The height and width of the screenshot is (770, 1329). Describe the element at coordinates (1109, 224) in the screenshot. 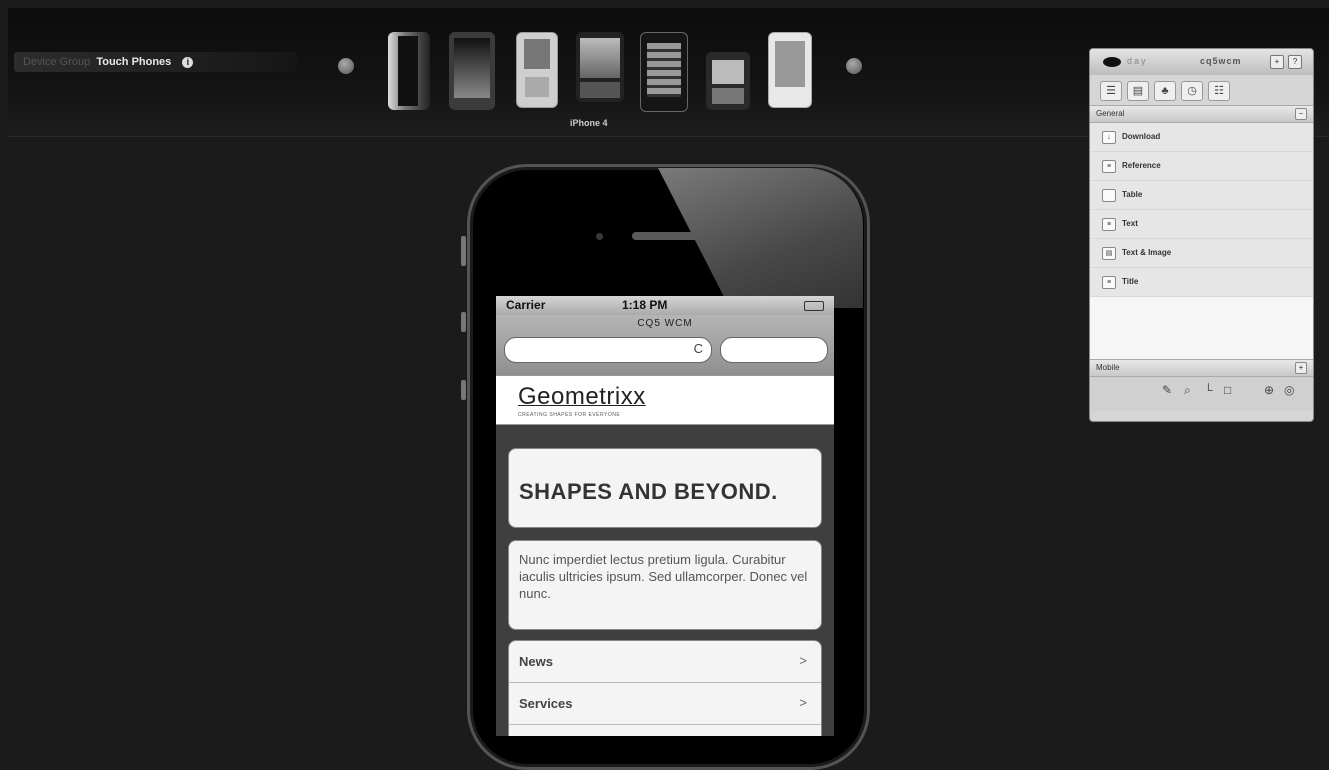

I see `text-icon: ≡` at that location.